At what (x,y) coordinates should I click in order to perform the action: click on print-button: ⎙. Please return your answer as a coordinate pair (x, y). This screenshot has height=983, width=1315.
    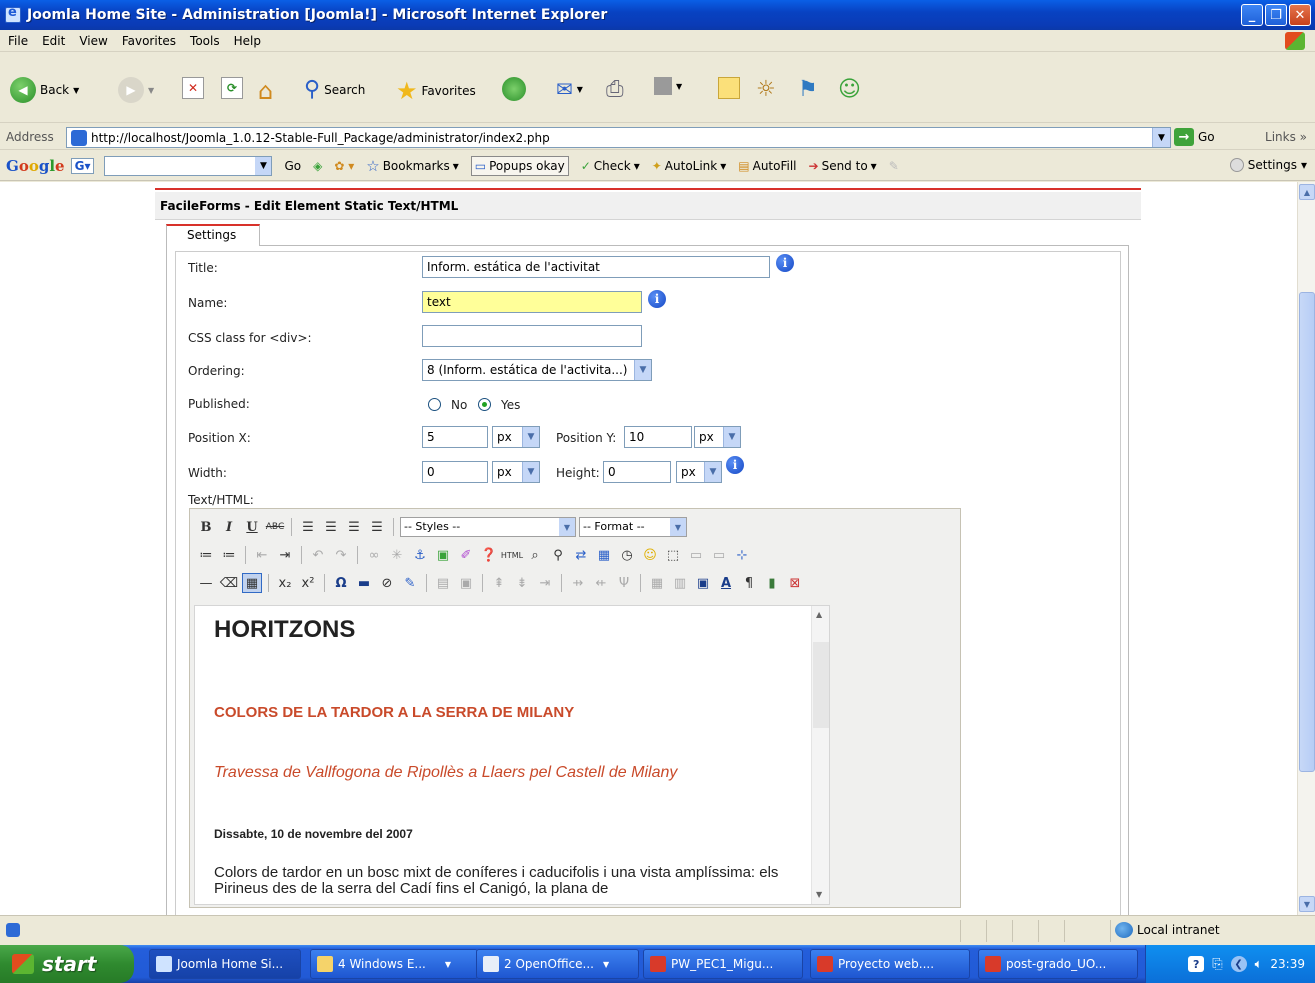
    Looking at the image, I should click on (615, 89).